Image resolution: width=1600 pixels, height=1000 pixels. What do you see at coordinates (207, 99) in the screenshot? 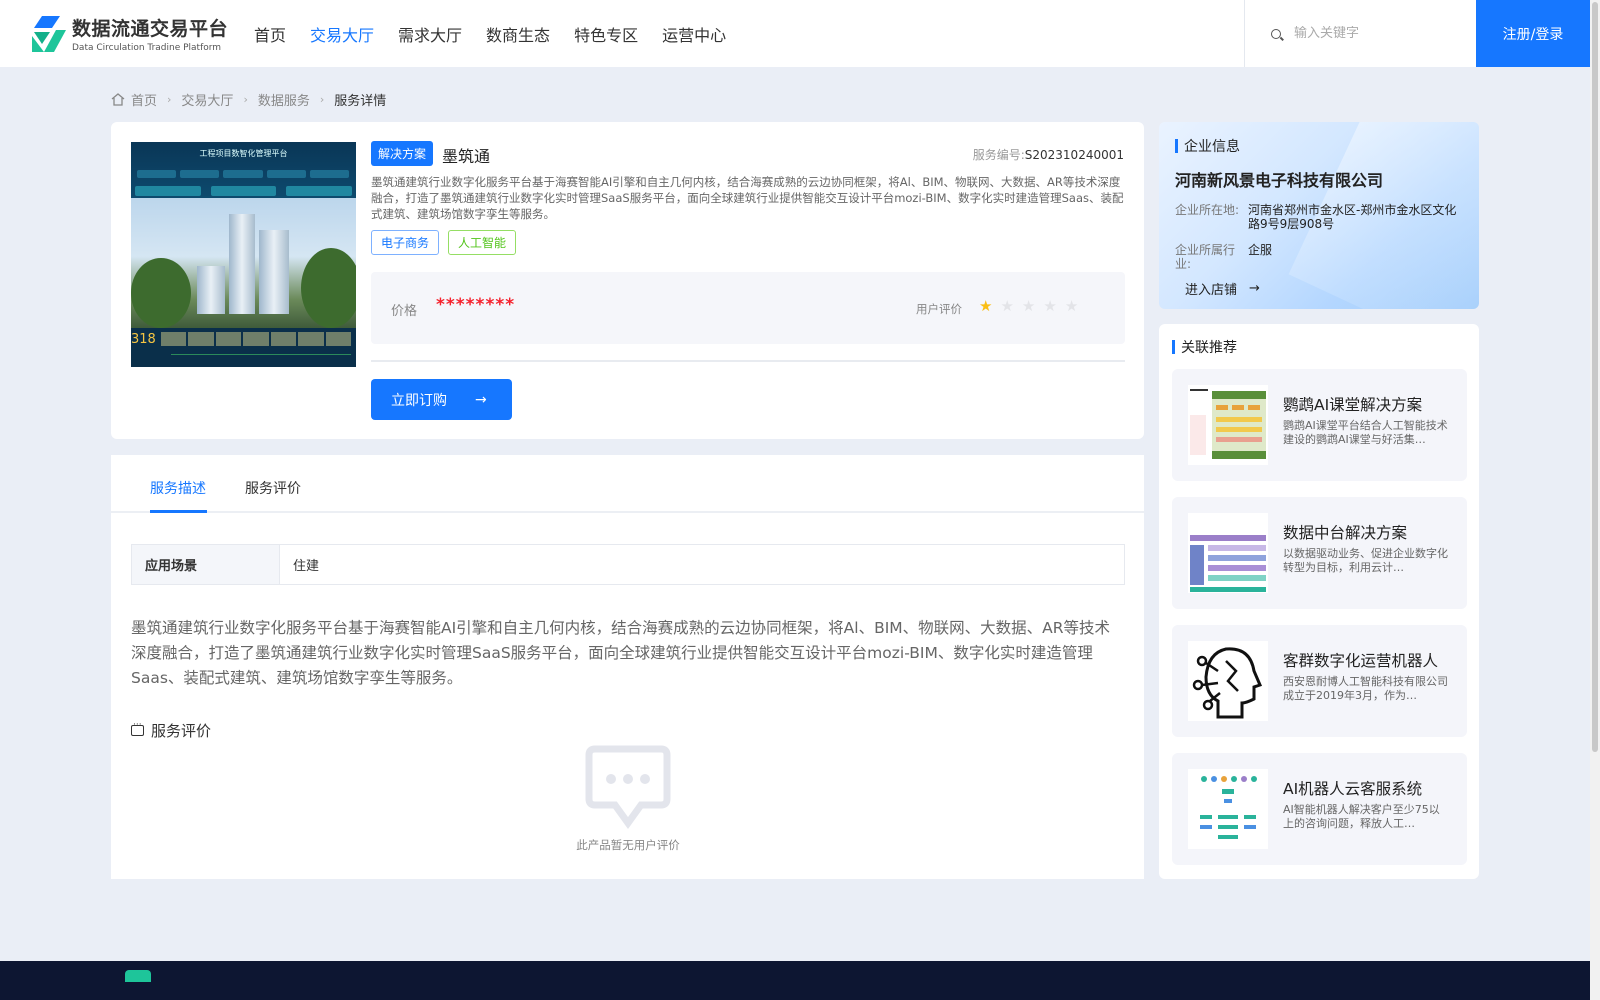
I see `breadcrumb-trading-hall: 交易大厅` at bounding box center [207, 99].